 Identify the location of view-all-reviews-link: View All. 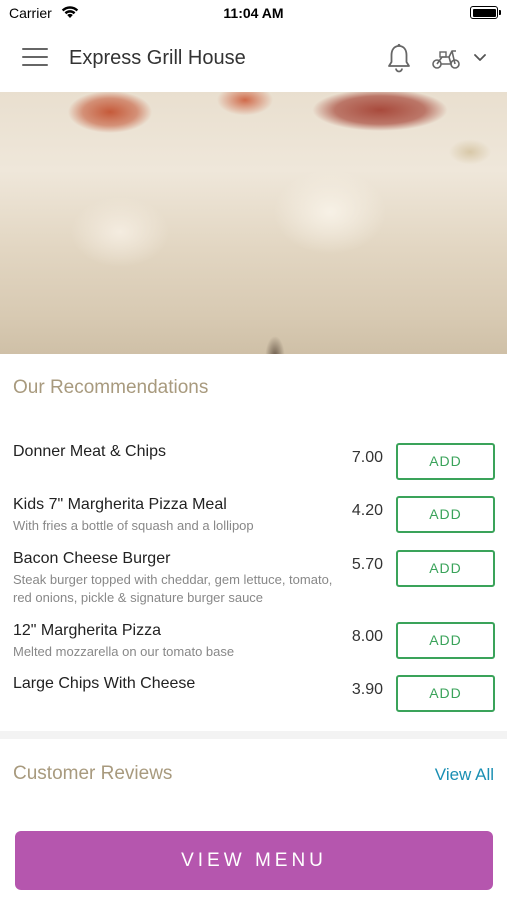
(464, 775).